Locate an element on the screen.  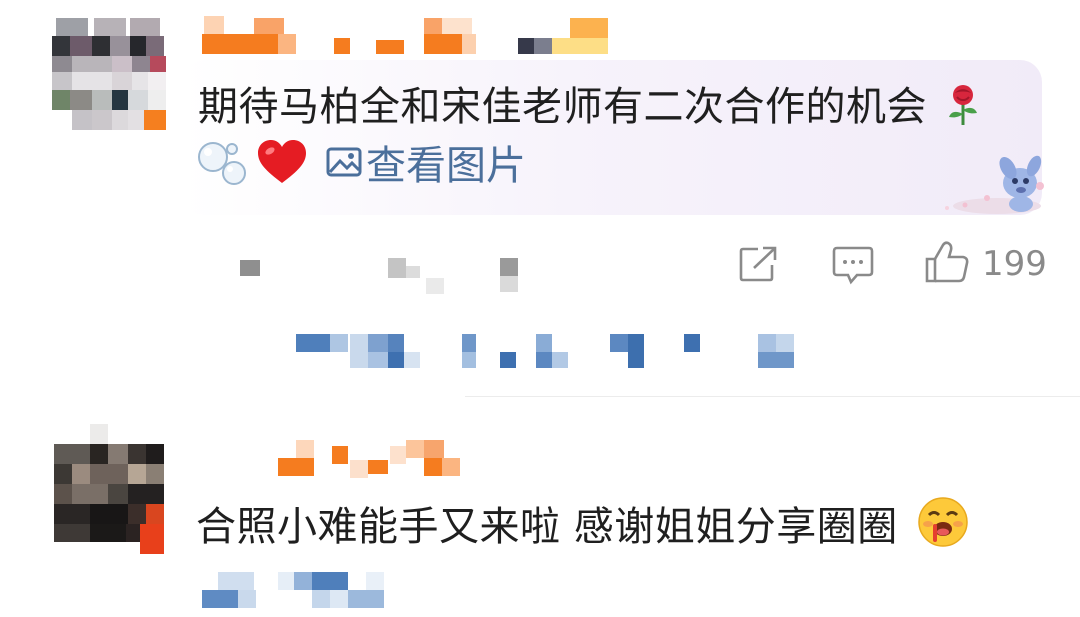
replies-preview is located at coordinates (546, 350).